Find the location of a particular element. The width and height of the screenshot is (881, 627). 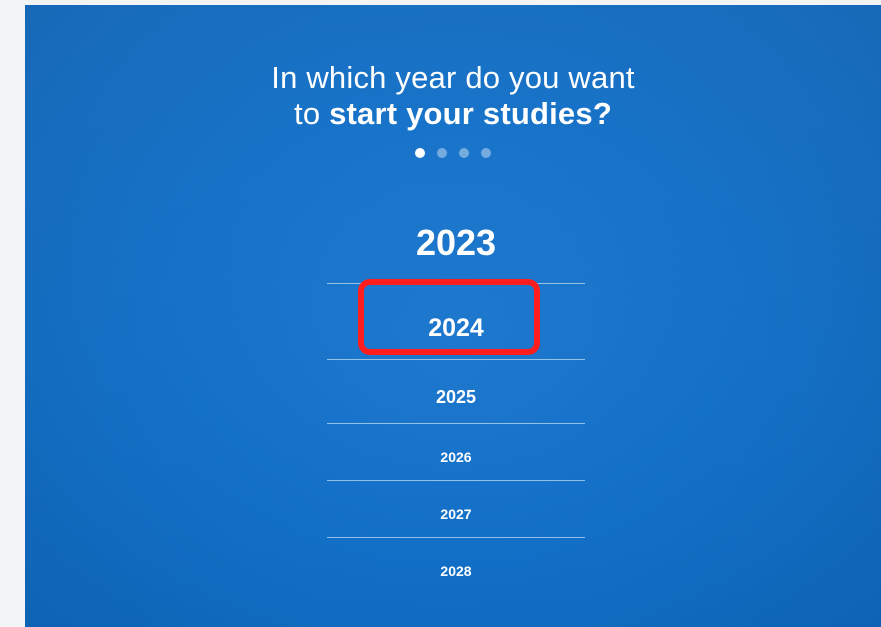

year-option-2028: 2028 is located at coordinates (456, 571).